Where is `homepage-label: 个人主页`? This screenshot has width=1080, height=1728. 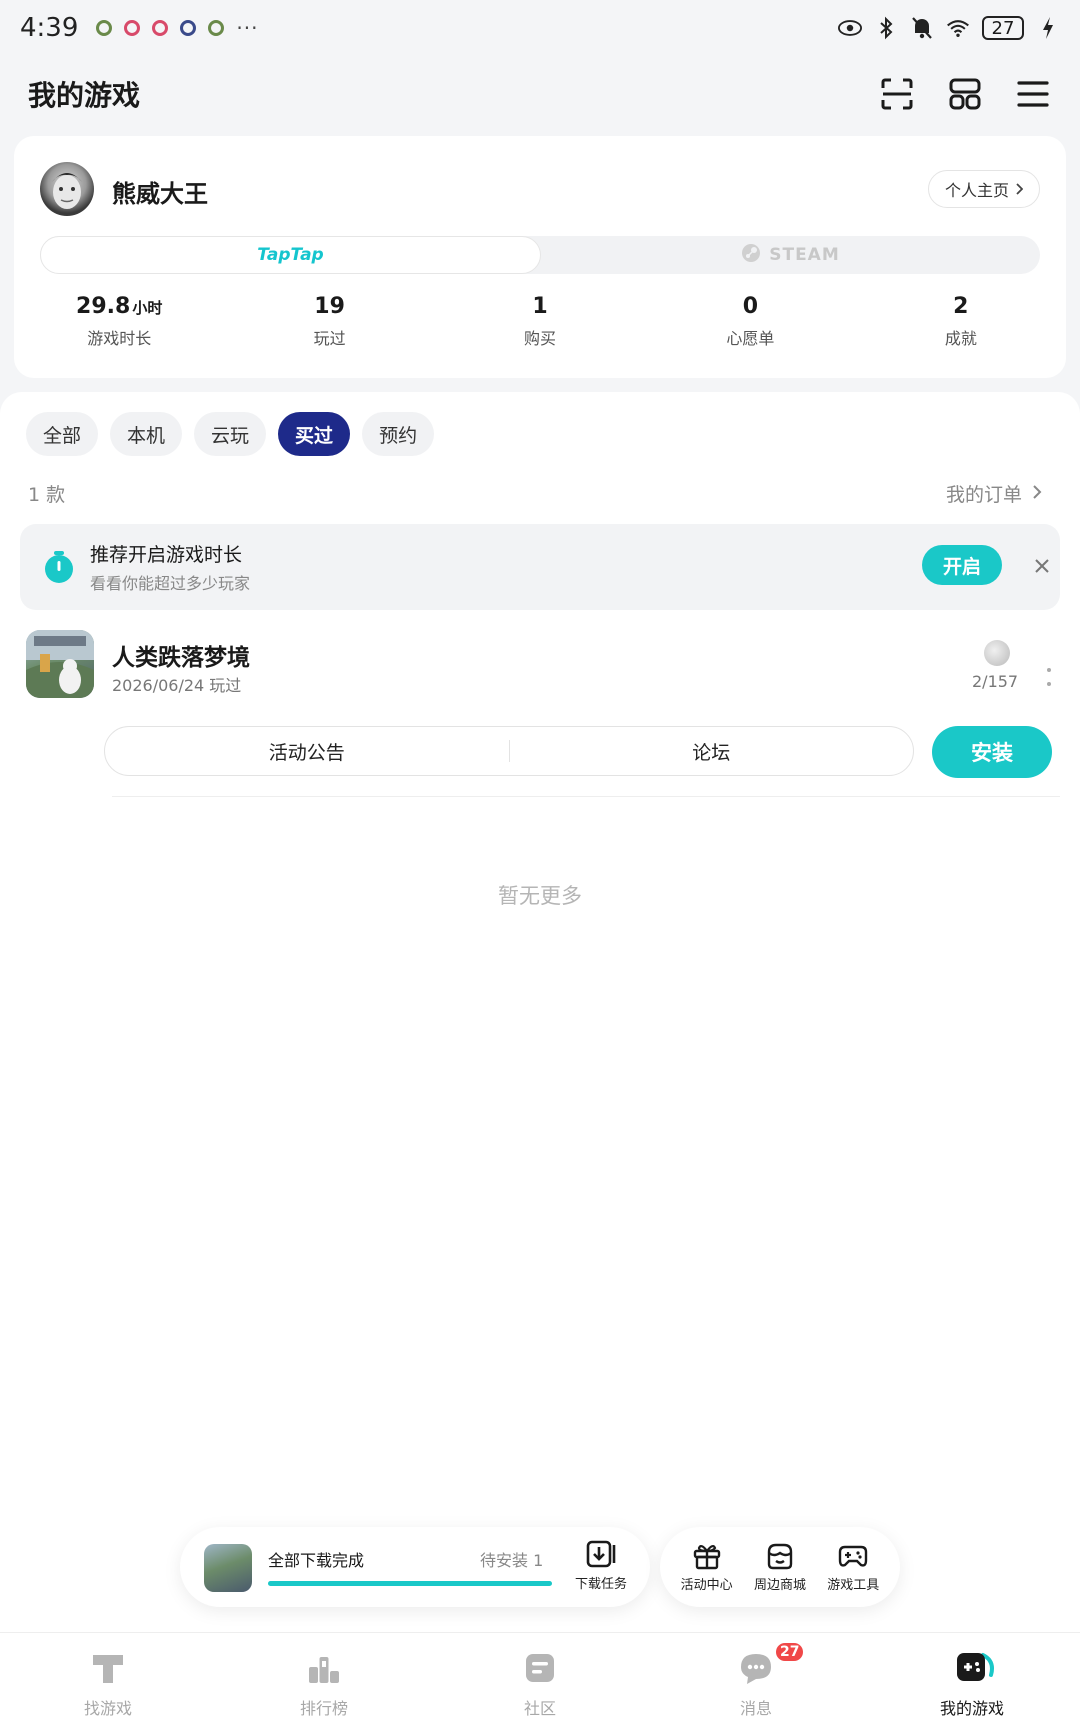 homepage-label: 个人主页 is located at coordinates (976, 190).